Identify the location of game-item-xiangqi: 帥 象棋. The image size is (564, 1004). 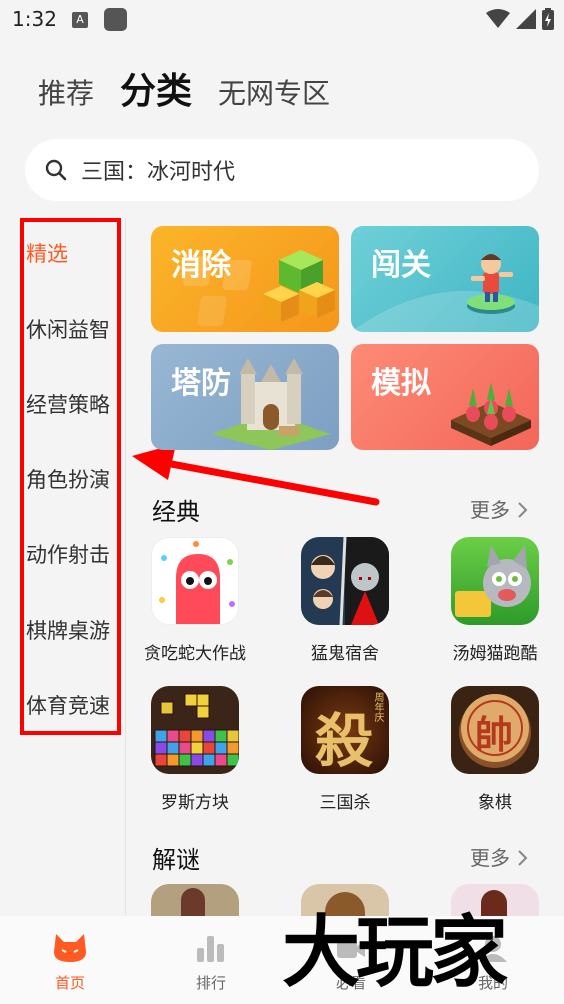
(495, 749).